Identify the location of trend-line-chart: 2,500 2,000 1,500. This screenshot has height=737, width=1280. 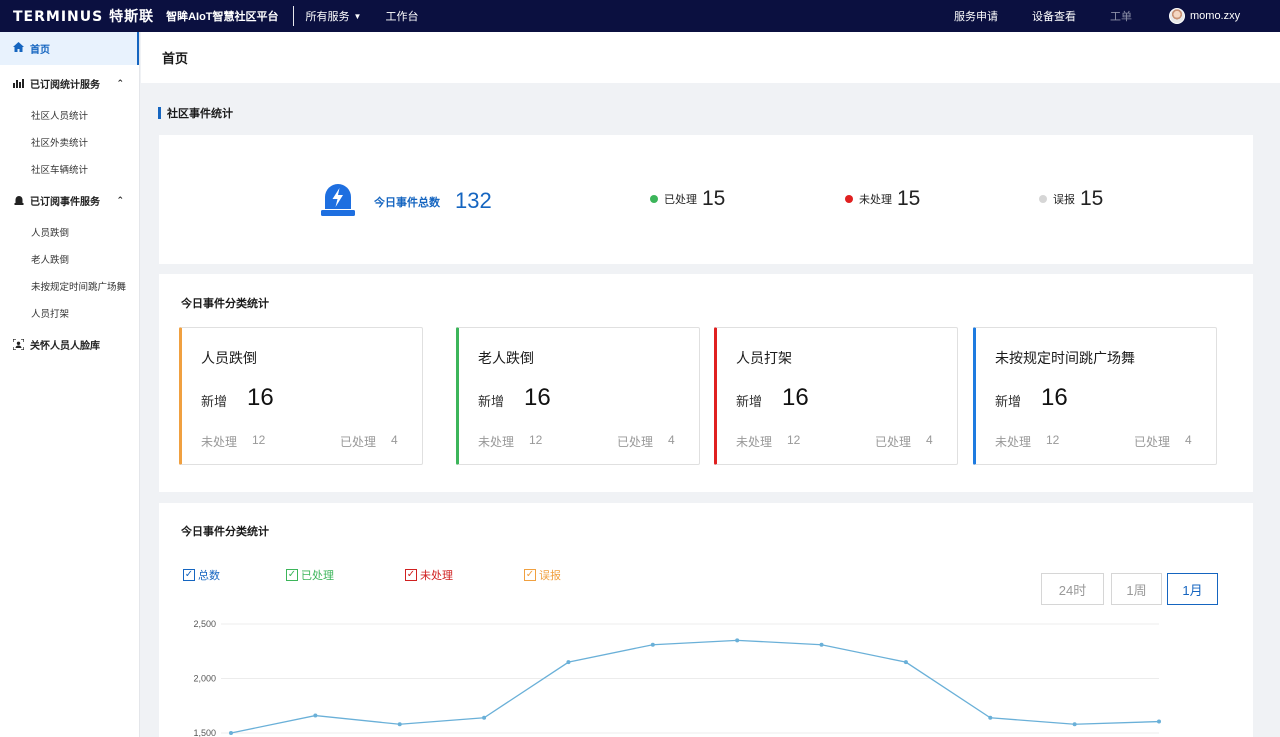
(677, 678).